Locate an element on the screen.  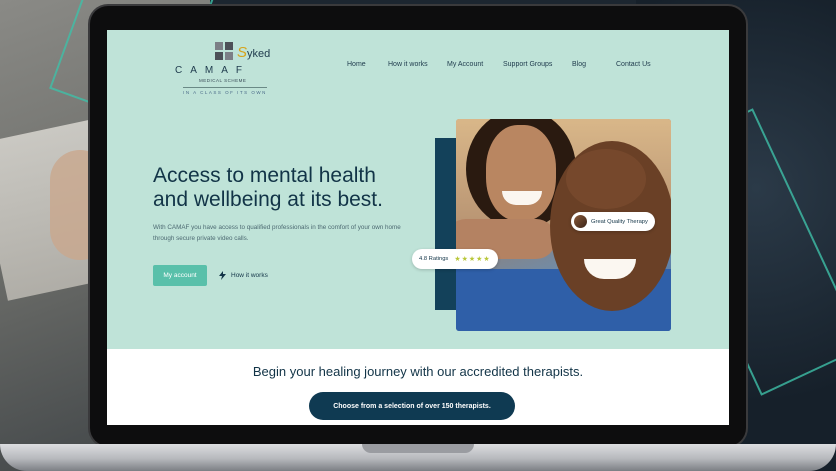
nav-blog: Blog is located at coordinates (579, 64).